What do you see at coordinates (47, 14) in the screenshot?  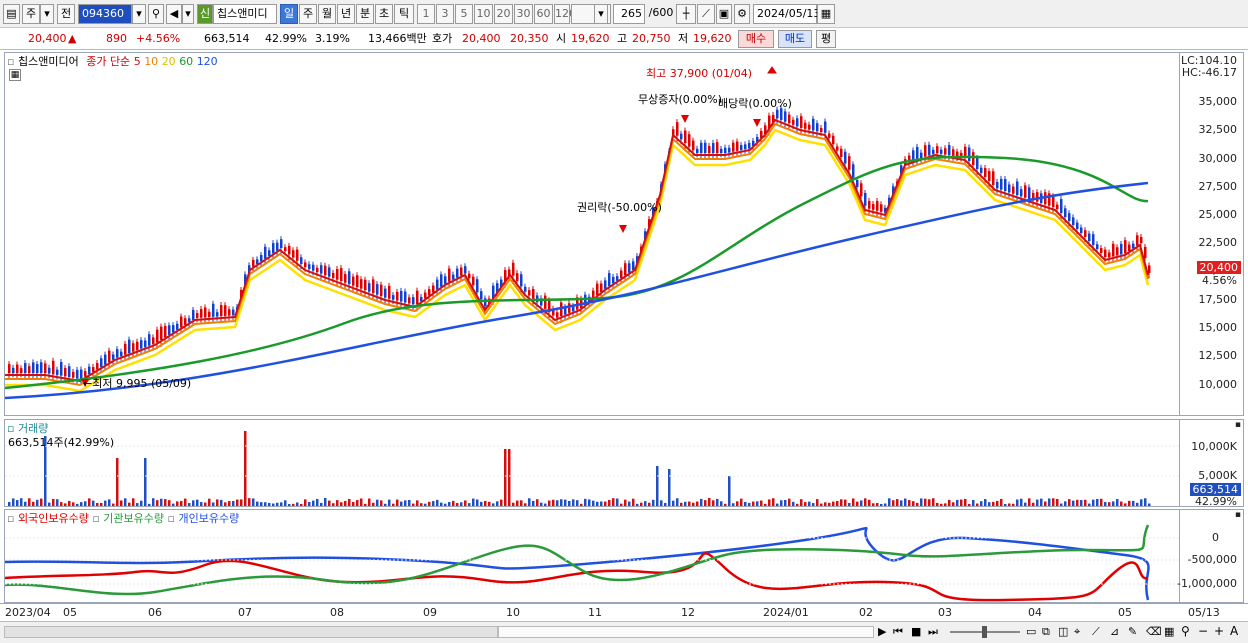 I see `market-dropdown-arrow-icon: ▾` at bounding box center [47, 14].